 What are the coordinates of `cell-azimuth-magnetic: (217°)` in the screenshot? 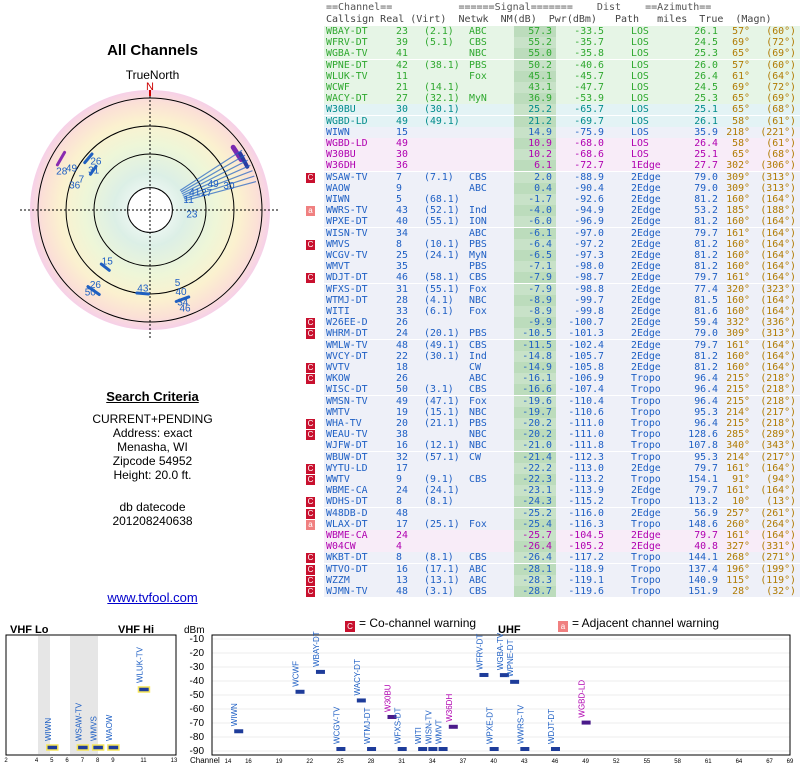 It's located at (778, 412).